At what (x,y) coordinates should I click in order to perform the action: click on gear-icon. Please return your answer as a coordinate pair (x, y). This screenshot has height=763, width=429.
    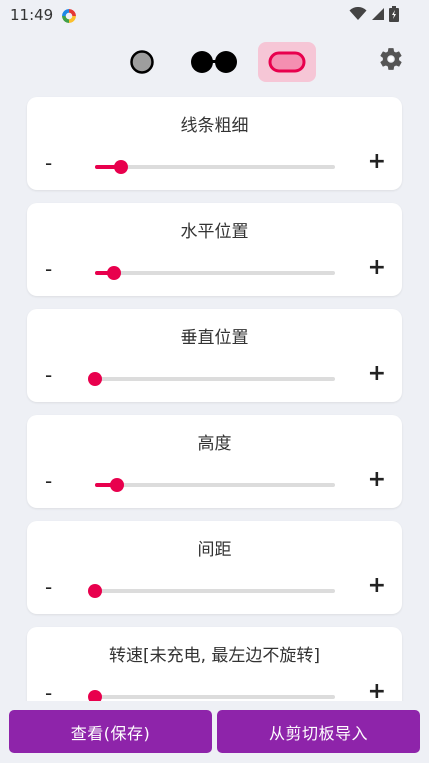
    Looking at the image, I should click on (391, 59).